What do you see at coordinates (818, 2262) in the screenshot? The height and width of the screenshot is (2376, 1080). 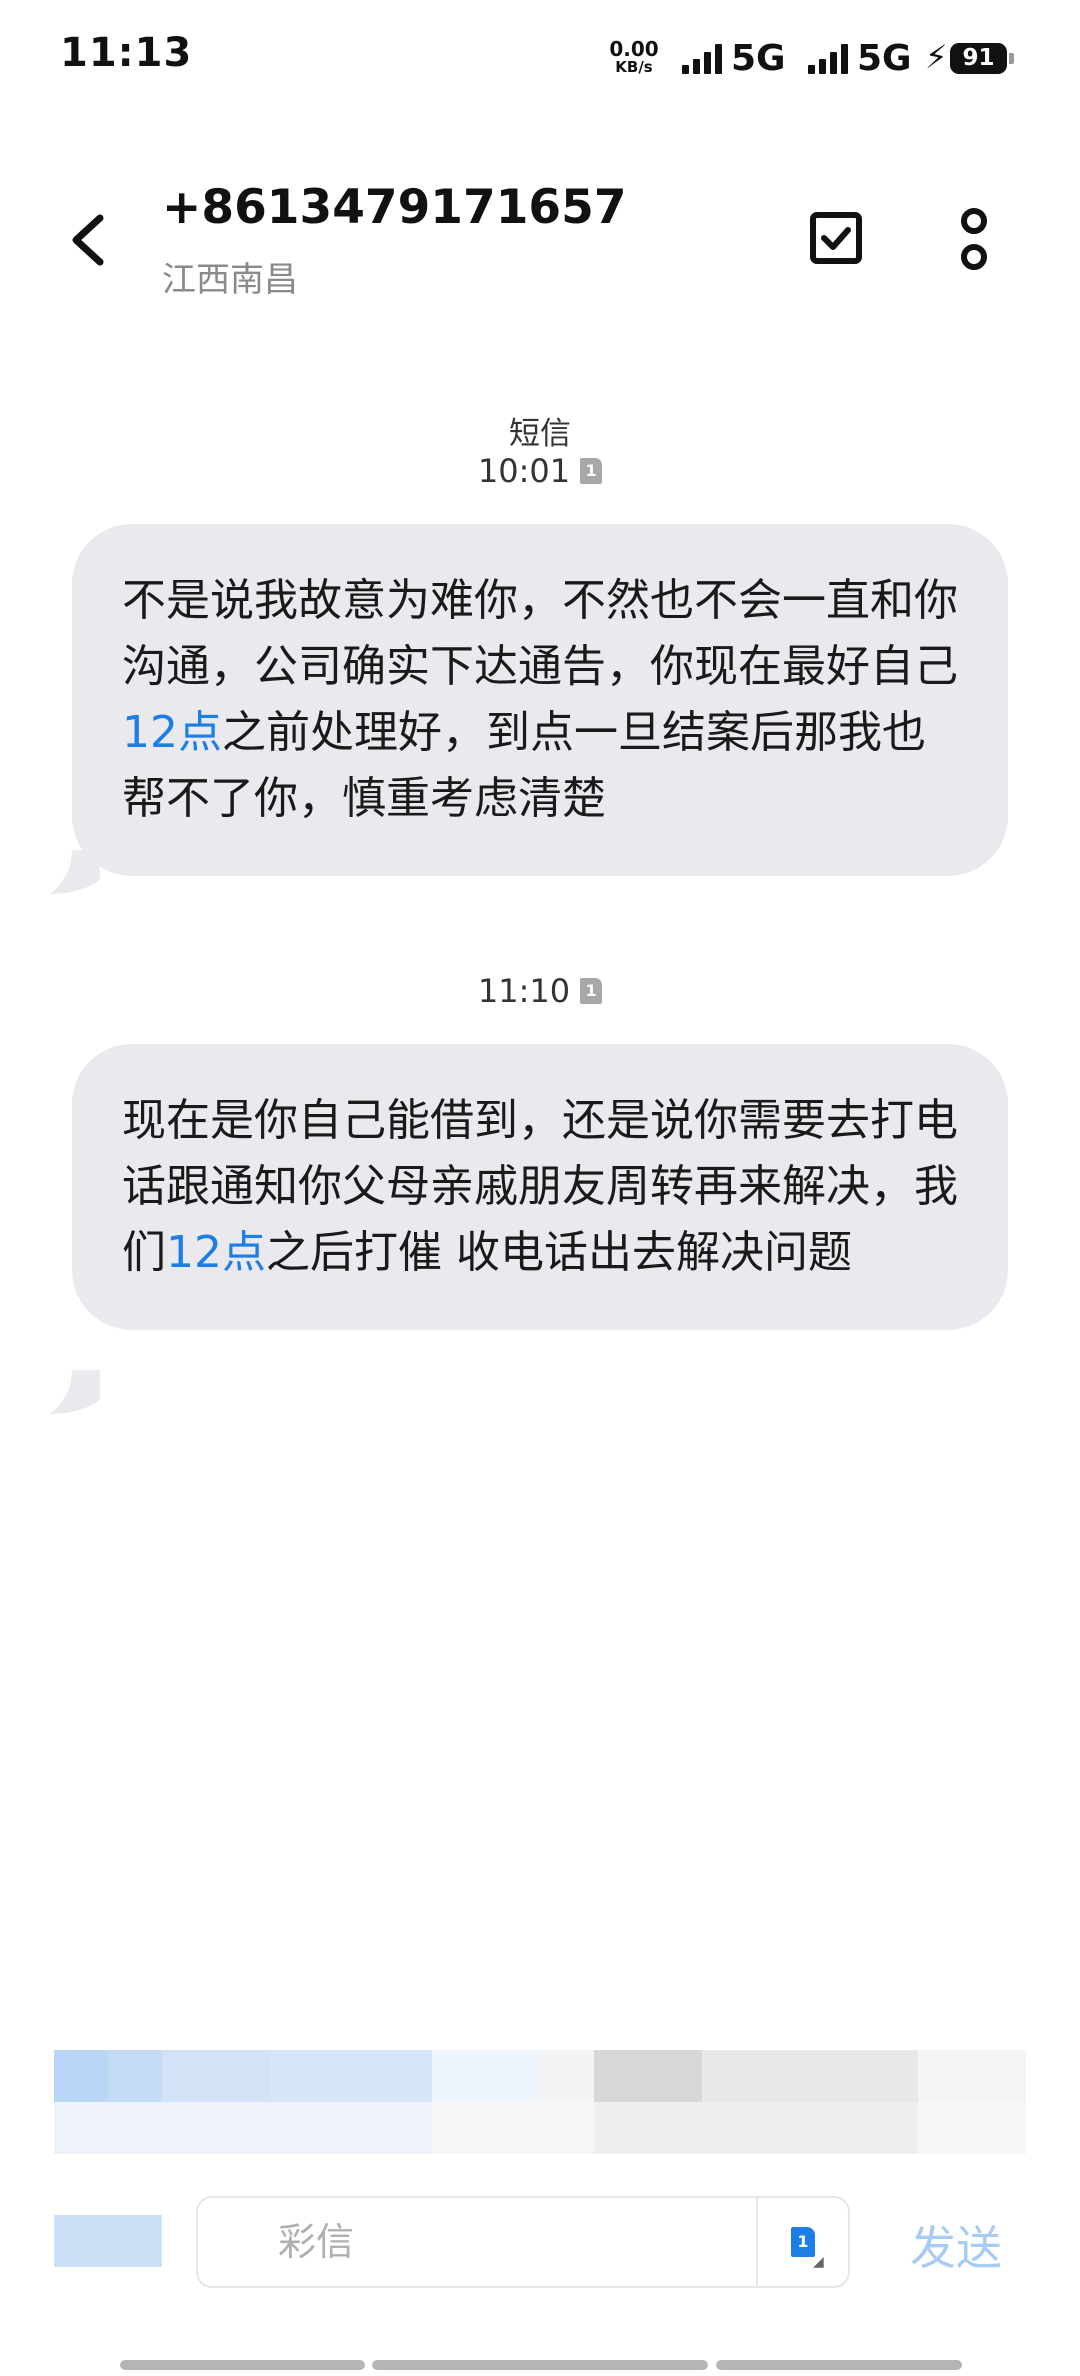 I see `dropdown-corner-icon: ◢` at bounding box center [818, 2262].